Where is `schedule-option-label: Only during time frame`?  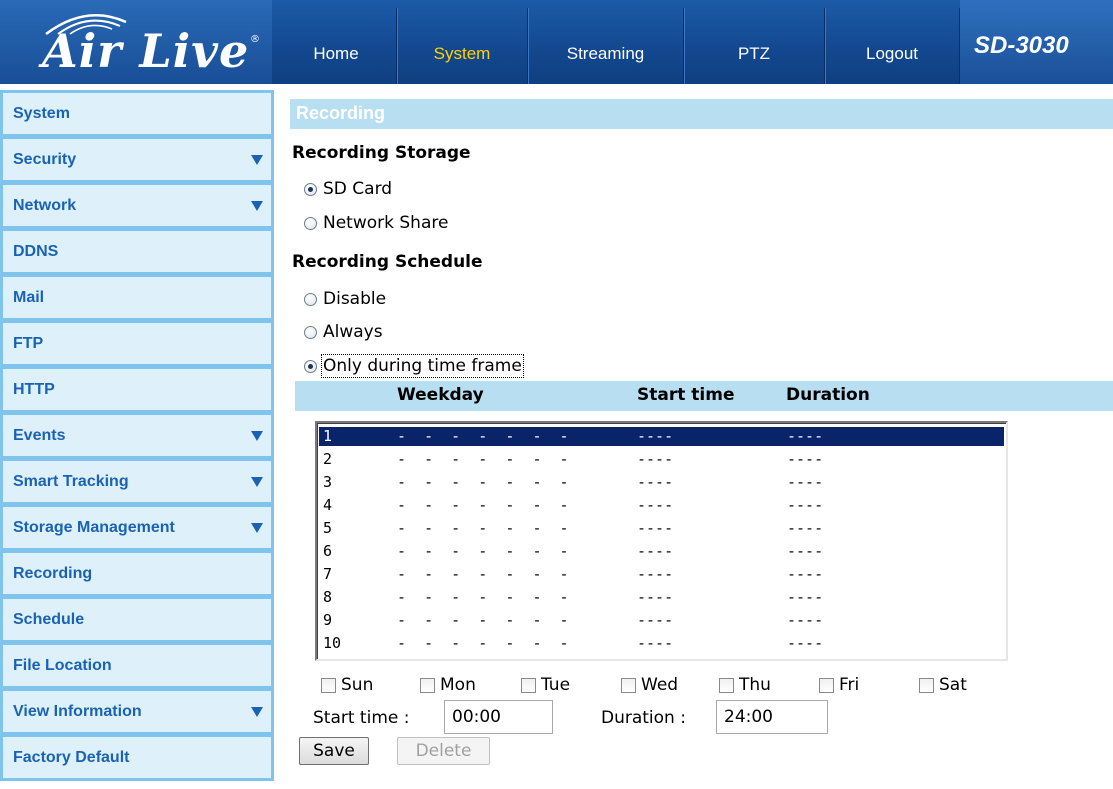 schedule-option-label: Only during time frame is located at coordinates (422, 366).